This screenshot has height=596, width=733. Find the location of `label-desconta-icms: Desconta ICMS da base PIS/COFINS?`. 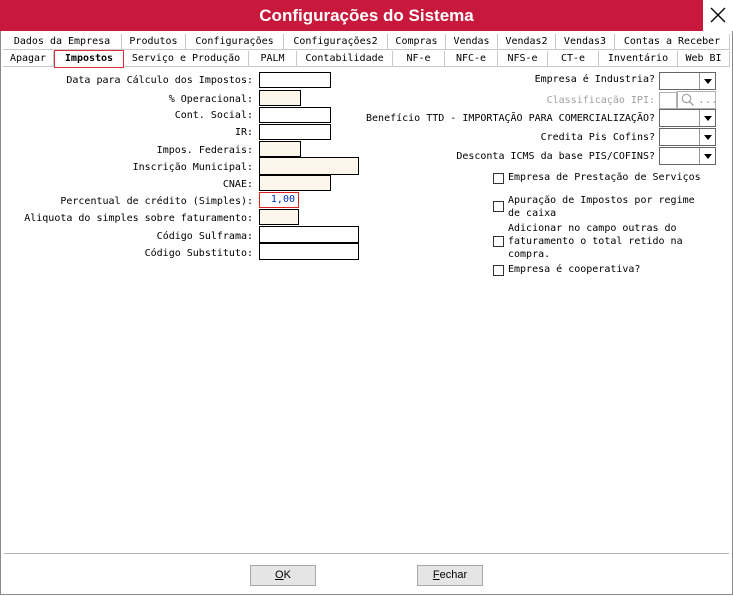

label-desconta-icms: Desconta ICMS da base PIS/COFINS? is located at coordinates (555, 156).